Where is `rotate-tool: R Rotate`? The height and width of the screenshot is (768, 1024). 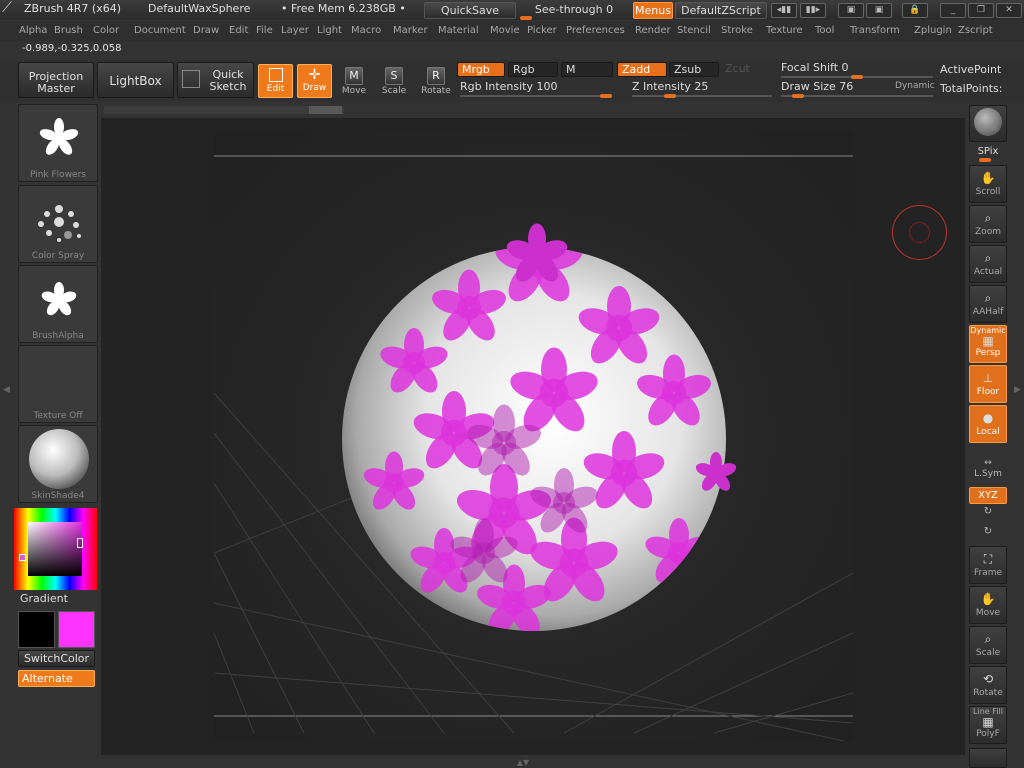
rotate-tool: R Rotate is located at coordinates (436, 82).